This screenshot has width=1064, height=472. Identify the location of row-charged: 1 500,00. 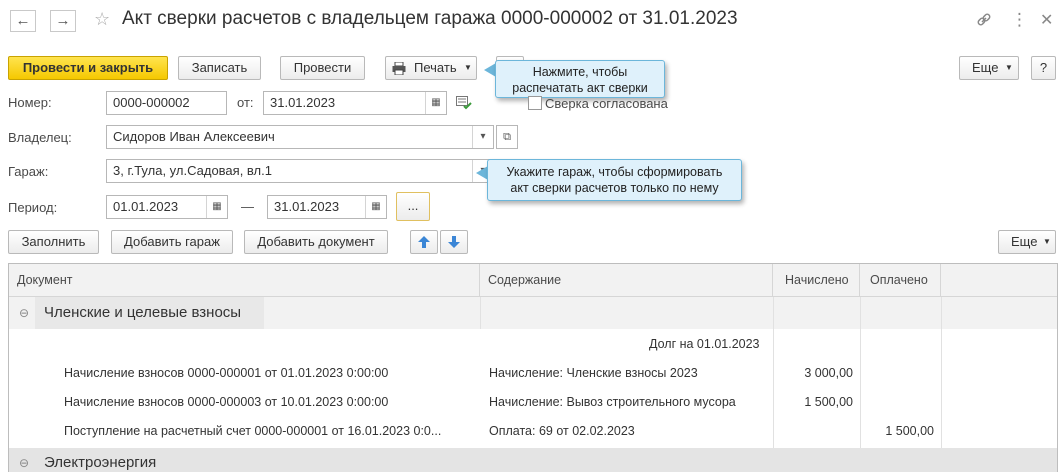
(828, 402).